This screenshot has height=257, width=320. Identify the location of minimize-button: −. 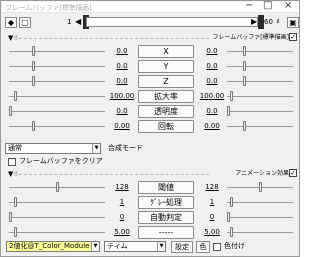
(249, 7).